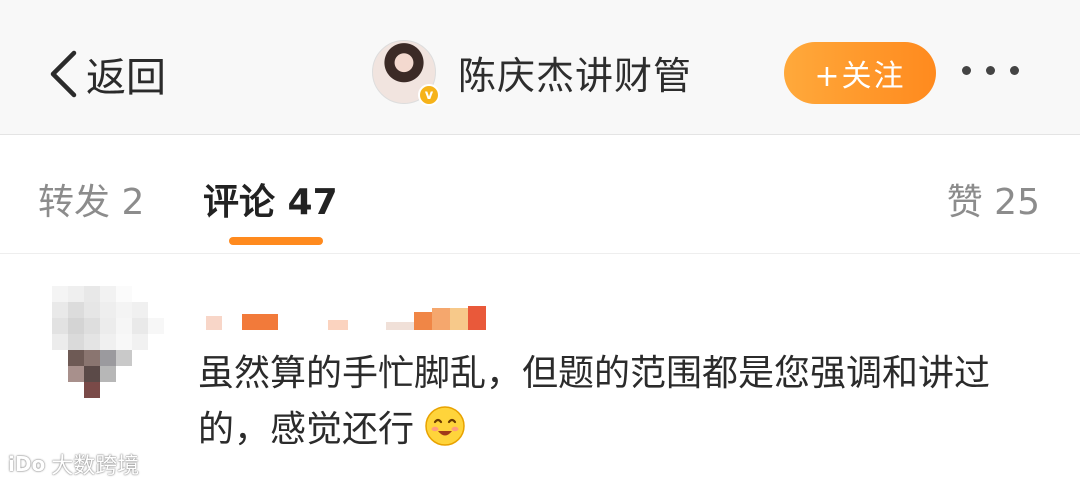 The height and width of the screenshot is (486, 1080). I want to click on more-dots-icon, so click(990, 70).